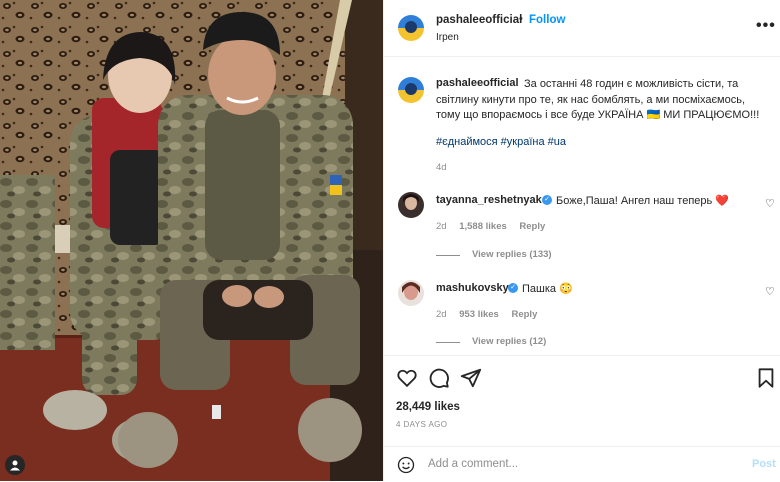 The height and width of the screenshot is (482, 780). I want to click on comment-likes: 953 likes, so click(479, 314).